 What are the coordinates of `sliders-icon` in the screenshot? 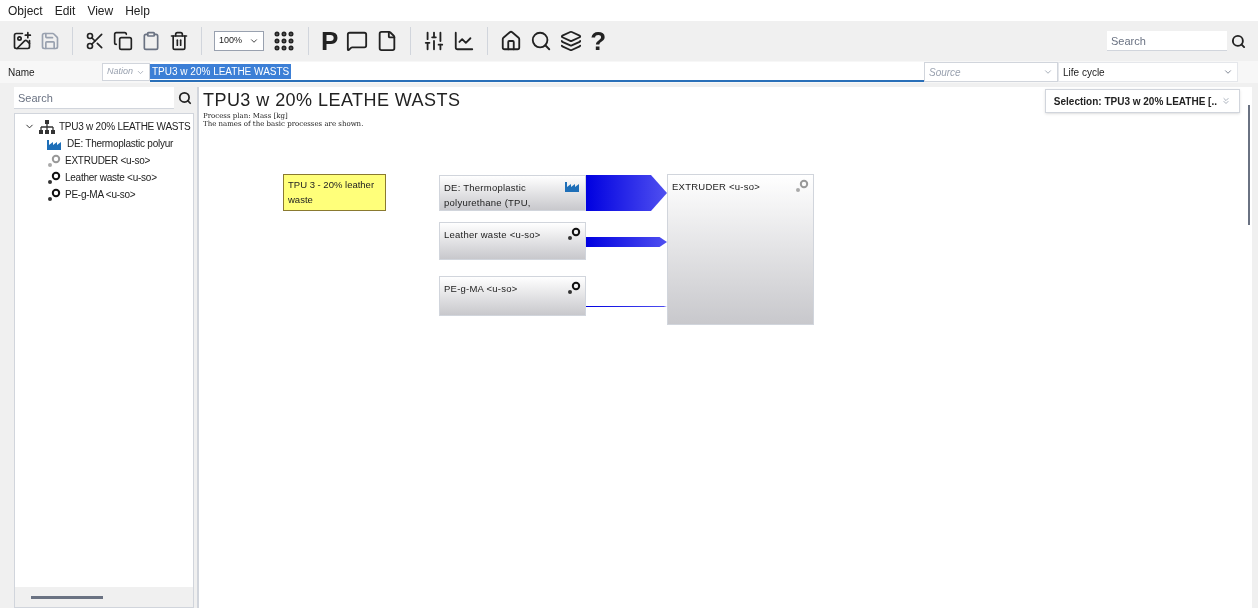 It's located at (434, 41).